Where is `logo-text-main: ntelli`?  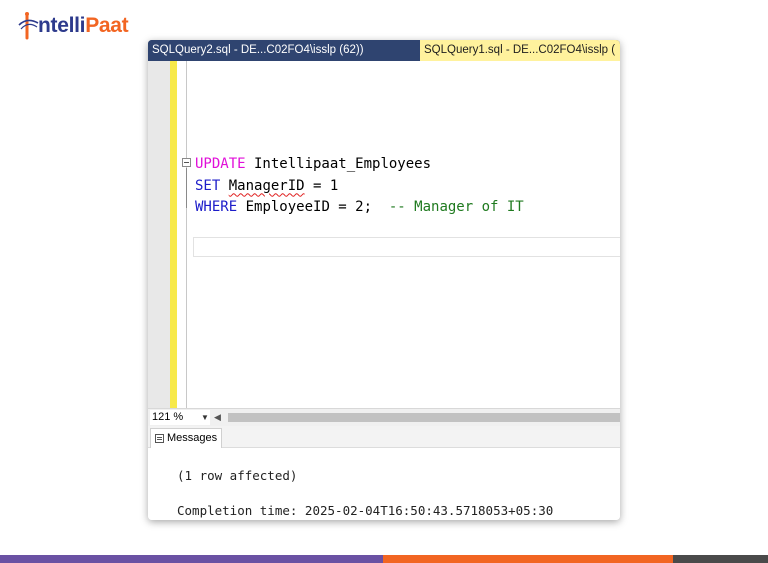
logo-text-main: ntelli is located at coordinates (62, 25).